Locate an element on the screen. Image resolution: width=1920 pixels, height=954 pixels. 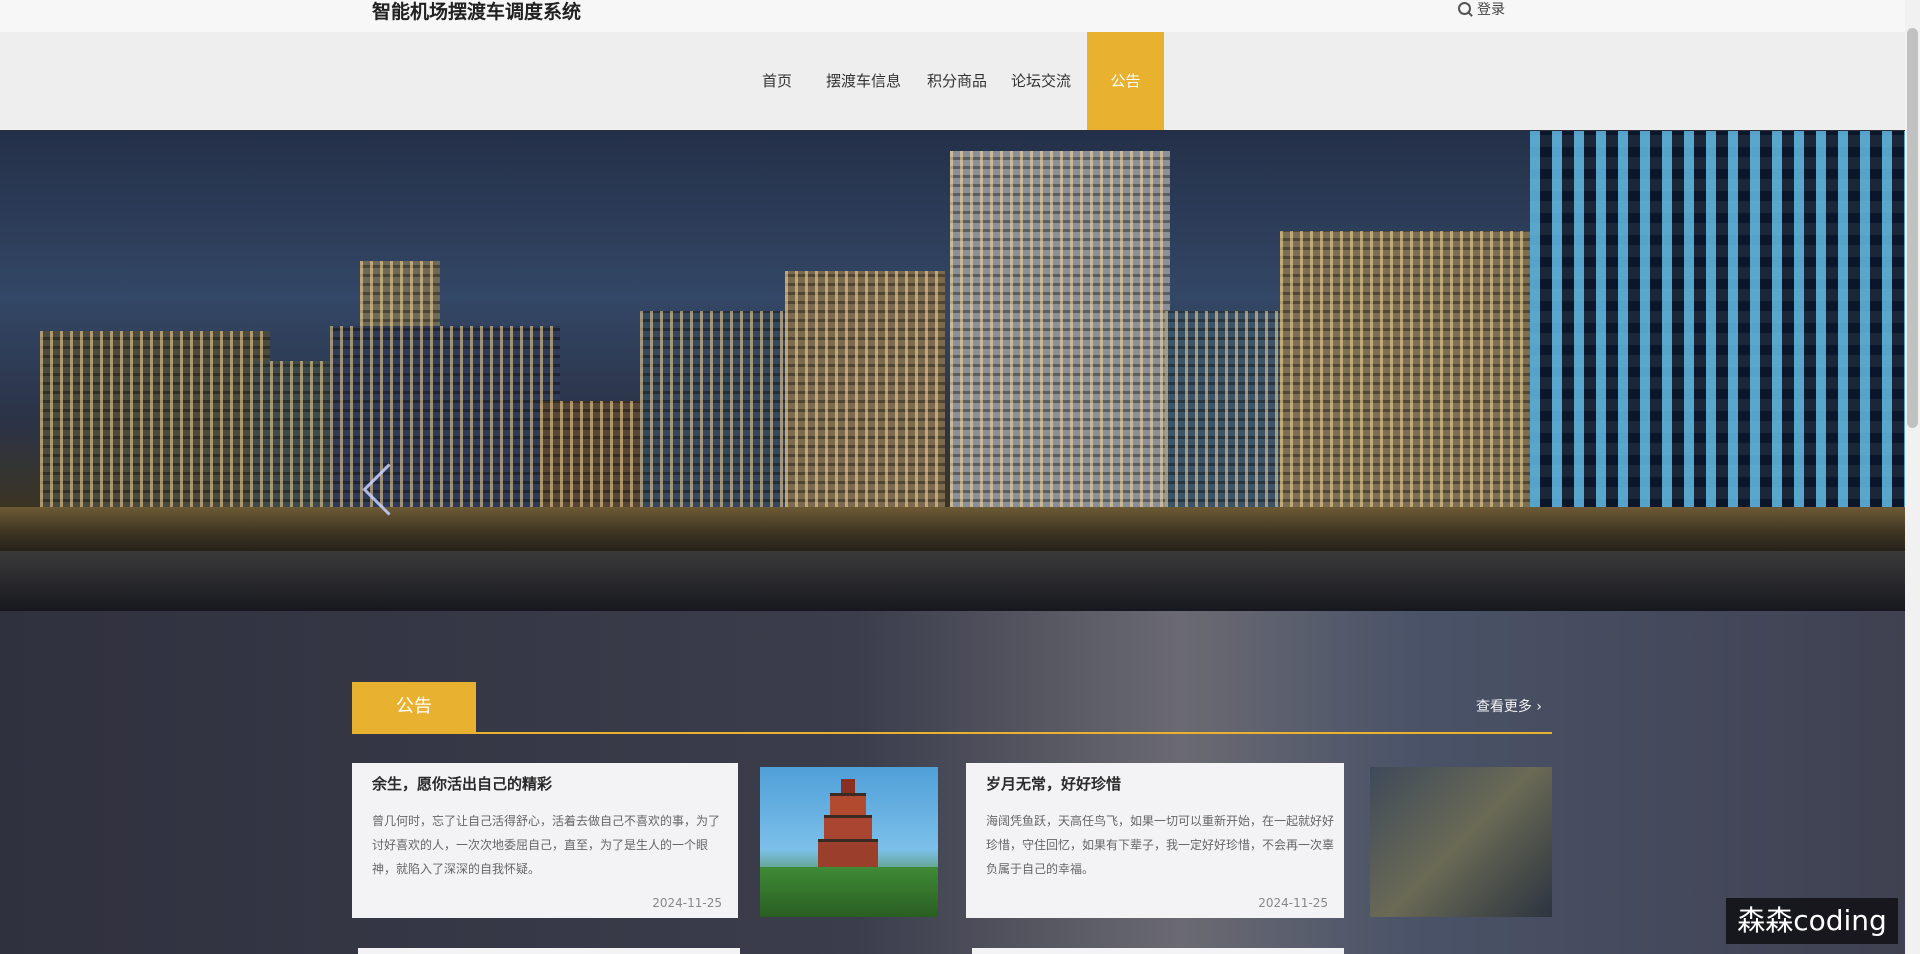
login-link: 登录 is located at coordinates (1481, 10).